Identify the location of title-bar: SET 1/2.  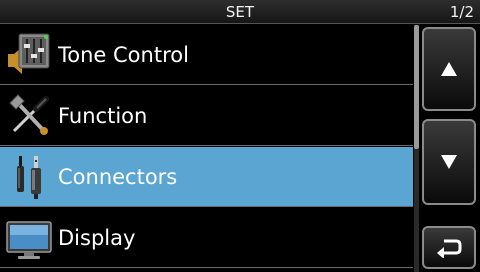
(240, 12).